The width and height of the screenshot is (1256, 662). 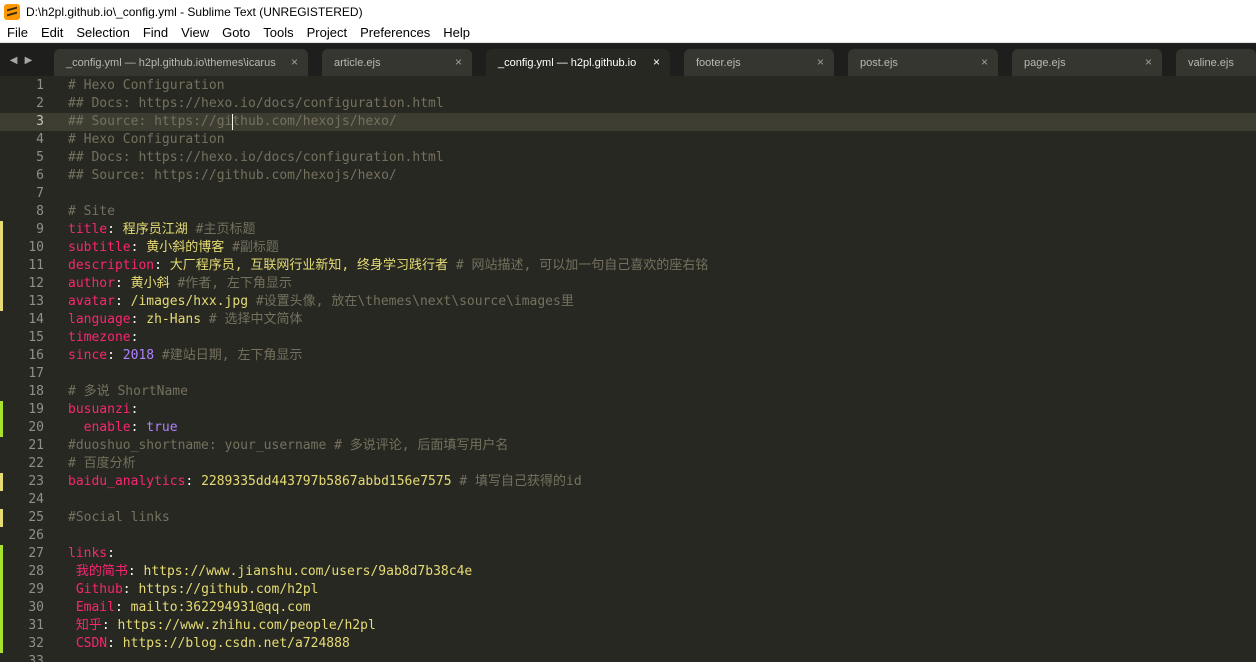 What do you see at coordinates (628, 284) in the screenshot?
I see `code-line: 12 author: 黄小斜 #作者, 左下角显示` at bounding box center [628, 284].